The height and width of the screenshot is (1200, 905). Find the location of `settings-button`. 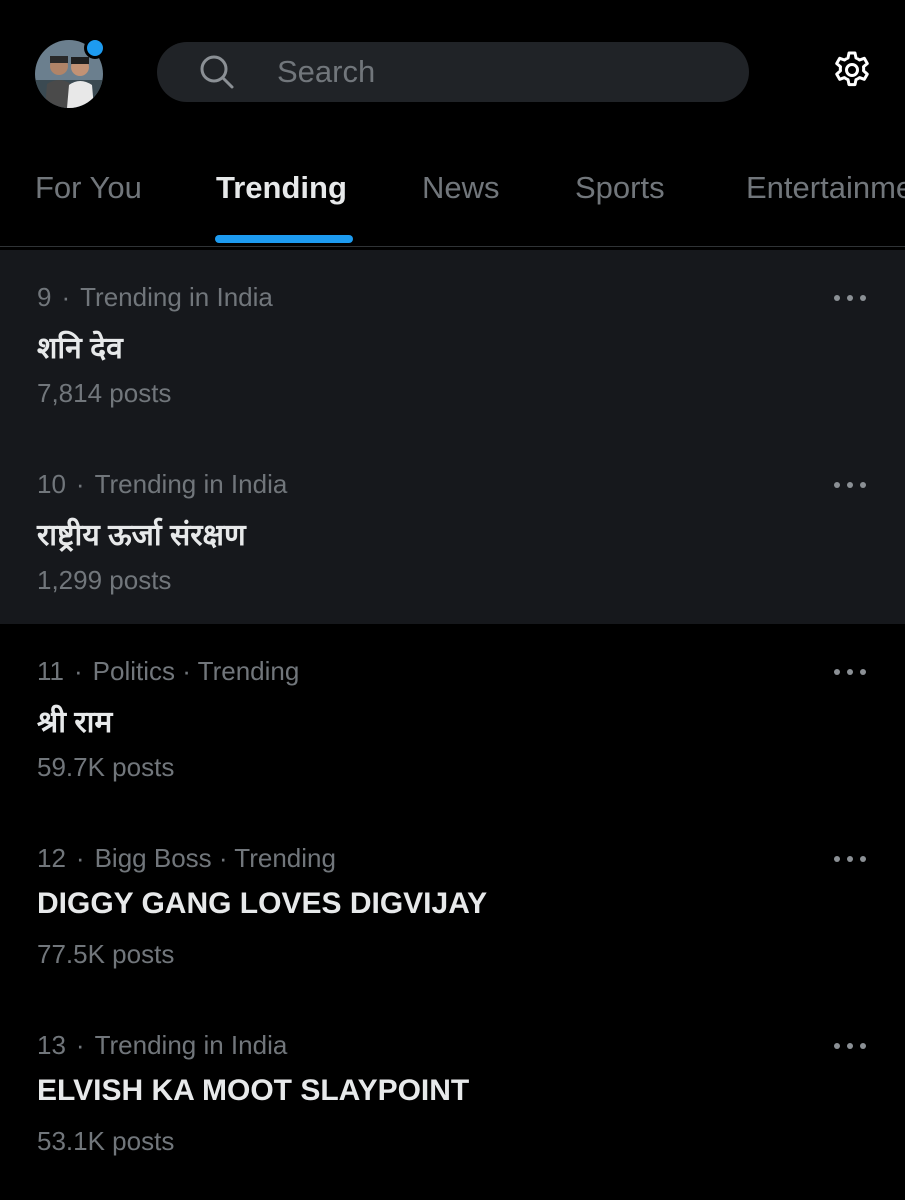

settings-button is located at coordinates (852, 72).